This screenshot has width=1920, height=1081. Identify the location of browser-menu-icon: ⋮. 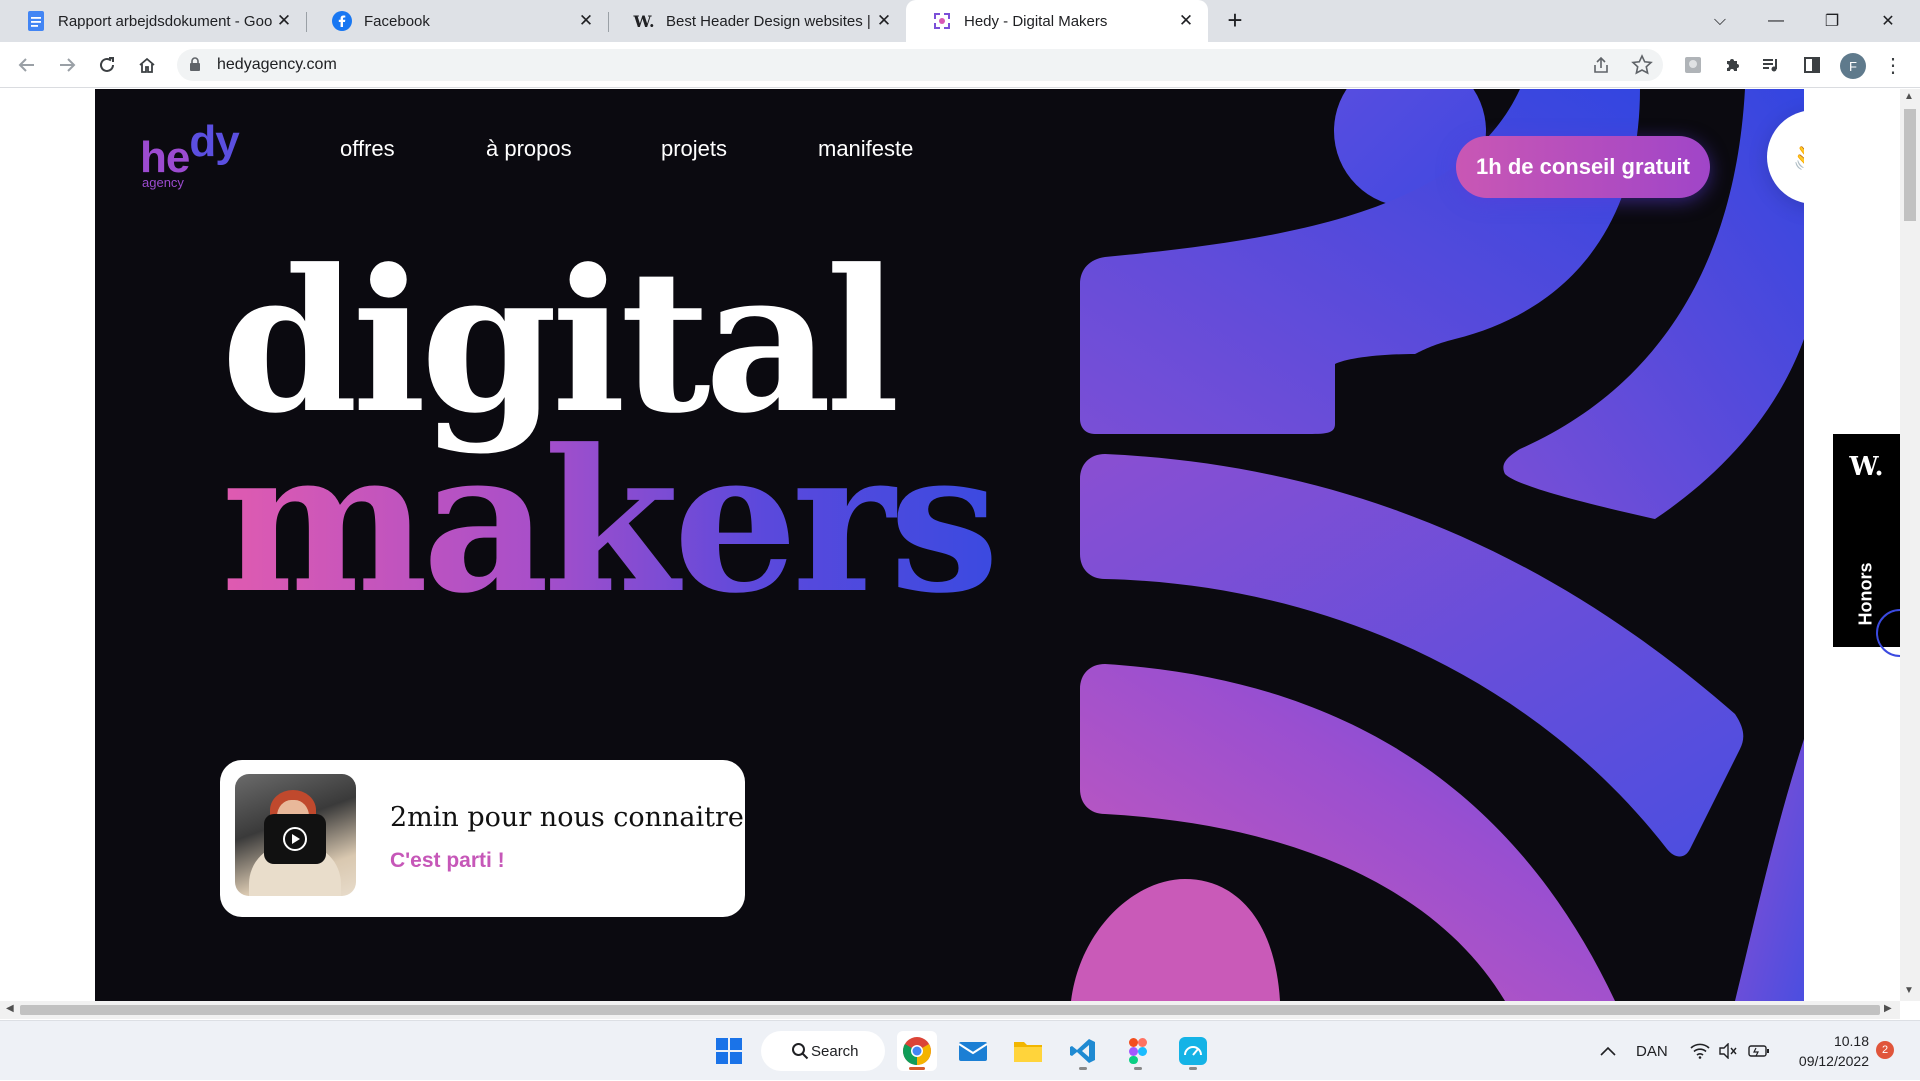
(1893, 65).